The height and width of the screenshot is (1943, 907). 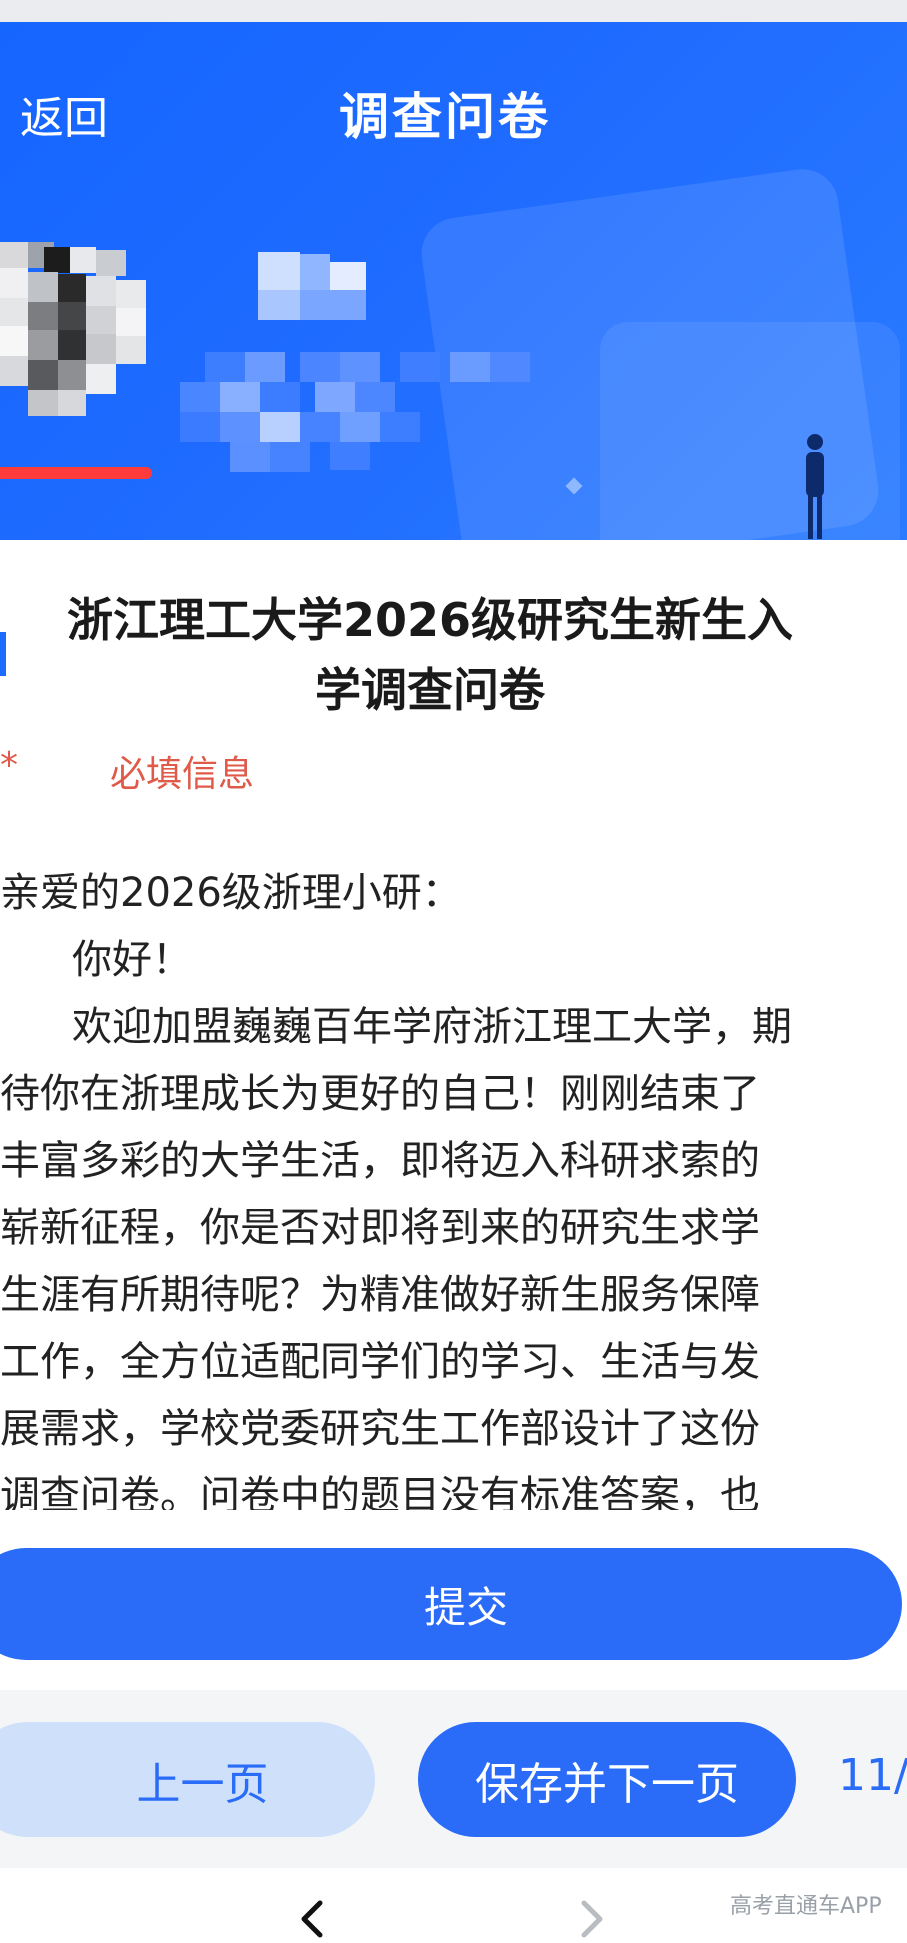 What do you see at coordinates (453, 11) in the screenshot?
I see `status-strip` at bounding box center [453, 11].